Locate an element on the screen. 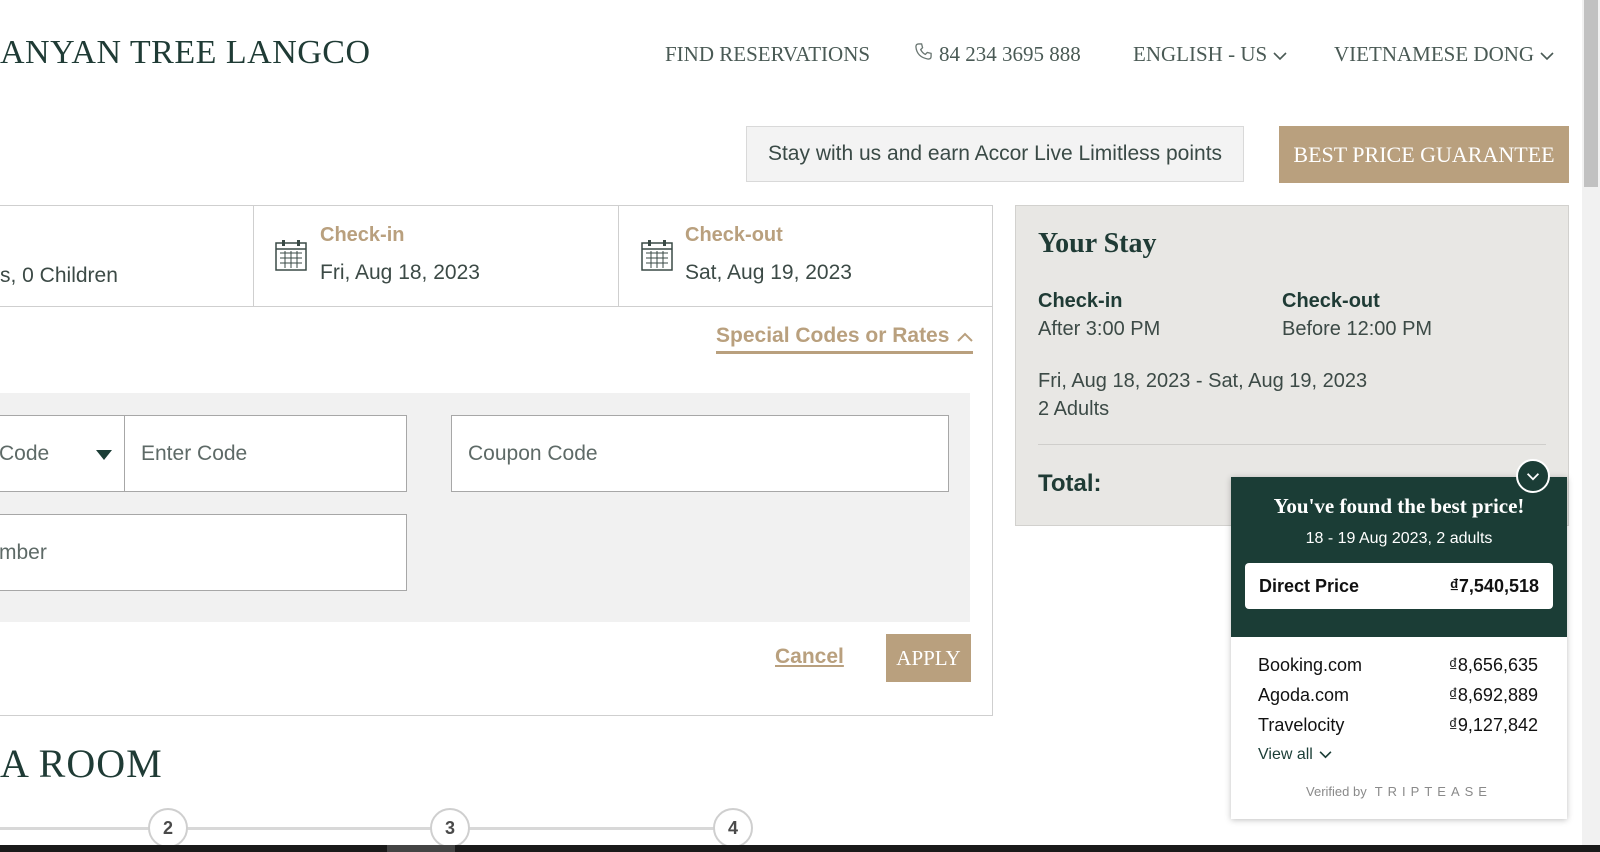 This screenshot has height=852, width=1600. apply-label: APPLY is located at coordinates (928, 657).